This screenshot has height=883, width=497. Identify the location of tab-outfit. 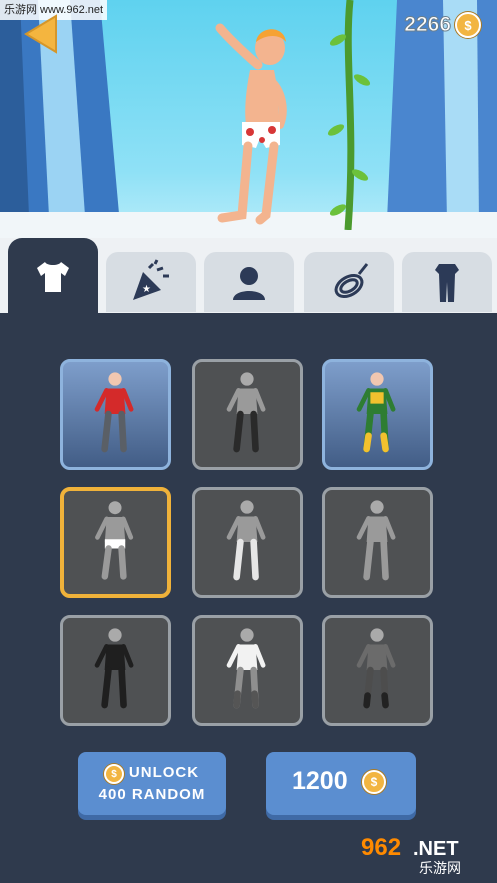
(447, 282).